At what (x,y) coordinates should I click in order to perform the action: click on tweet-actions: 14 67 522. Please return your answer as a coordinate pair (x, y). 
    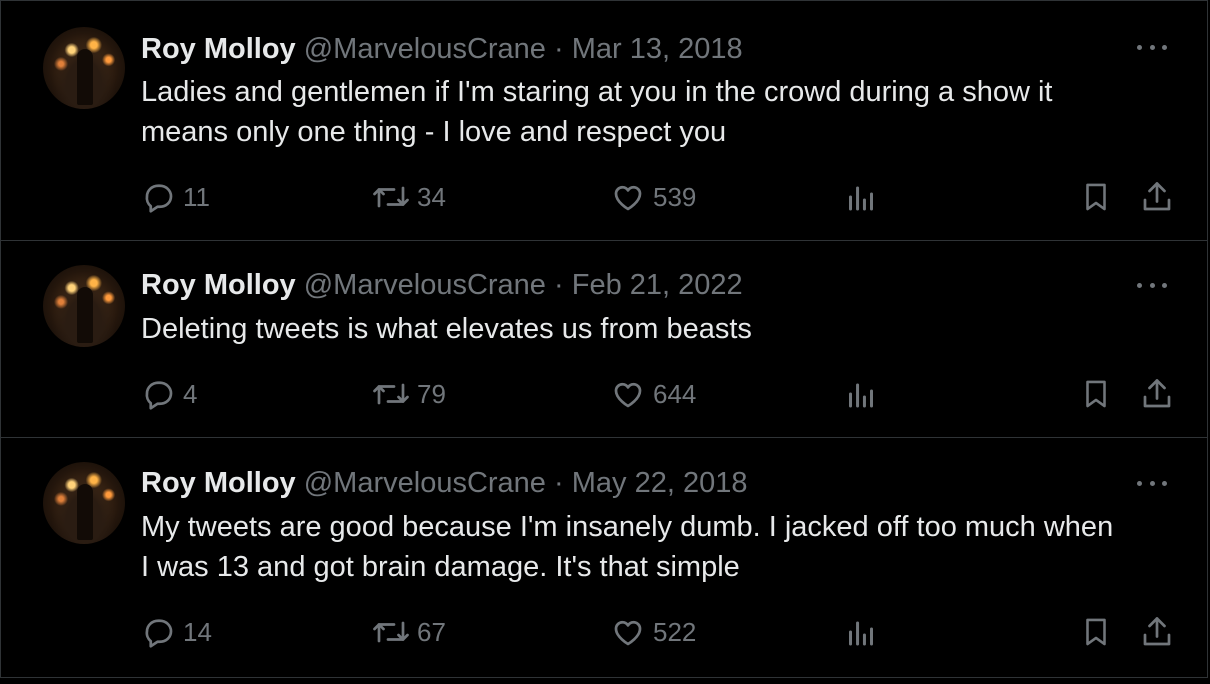
    Looking at the image, I should click on (605, 632).